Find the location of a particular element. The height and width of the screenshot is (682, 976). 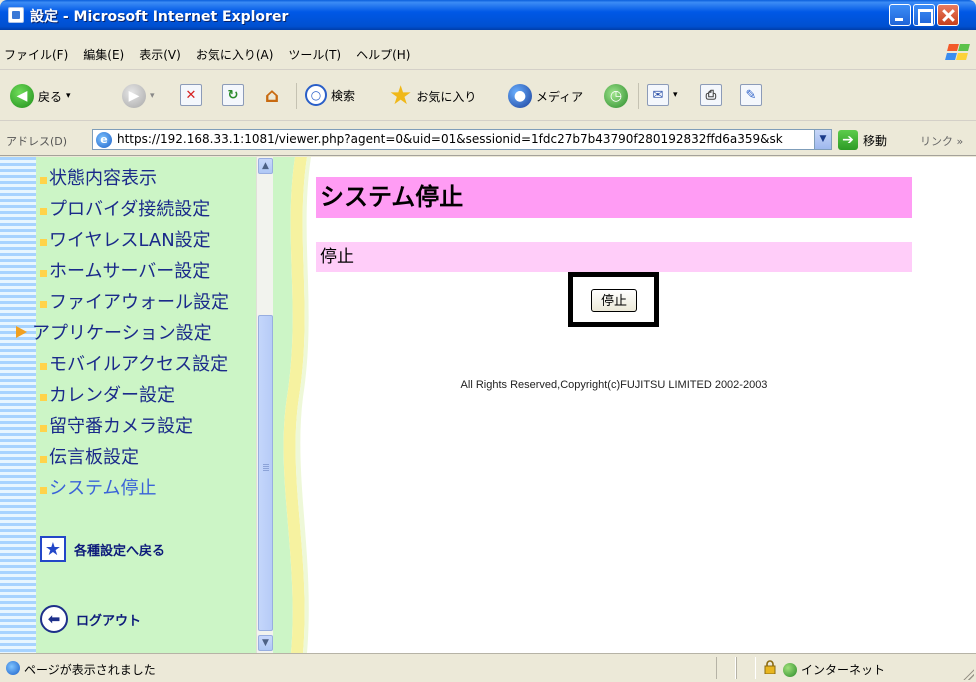

section-heading: 停止 is located at coordinates (614, 257).